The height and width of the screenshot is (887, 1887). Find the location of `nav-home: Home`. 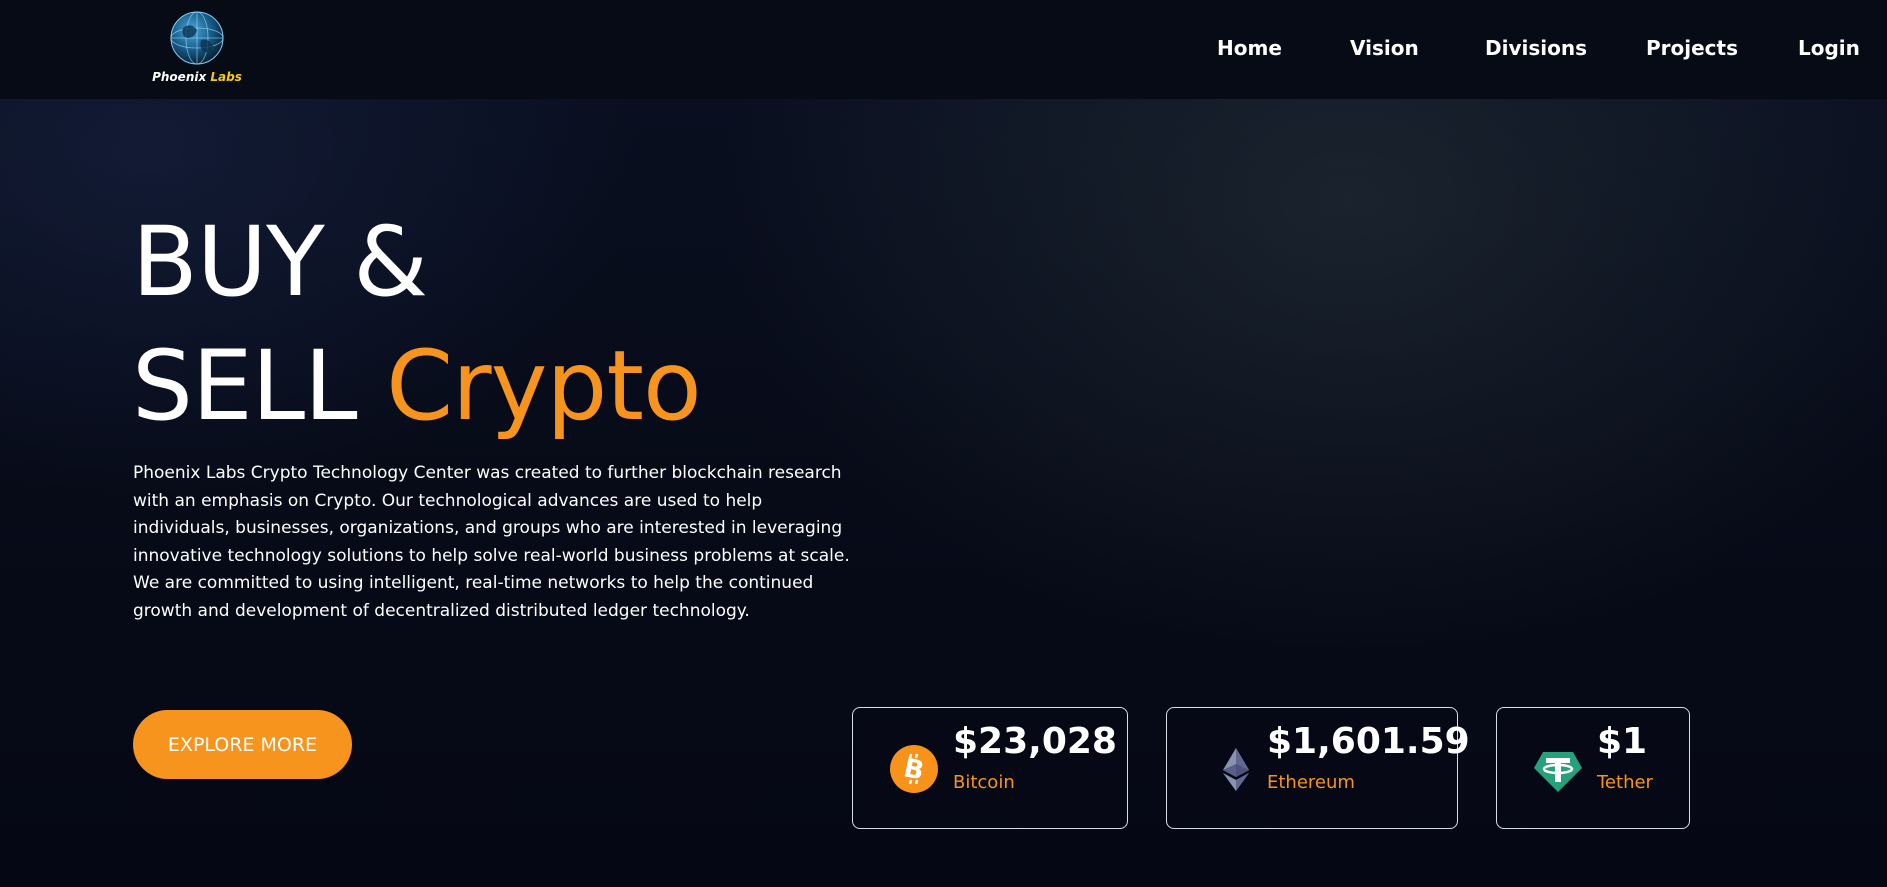

nav-home: Home is located at coordinates (1249, 48).